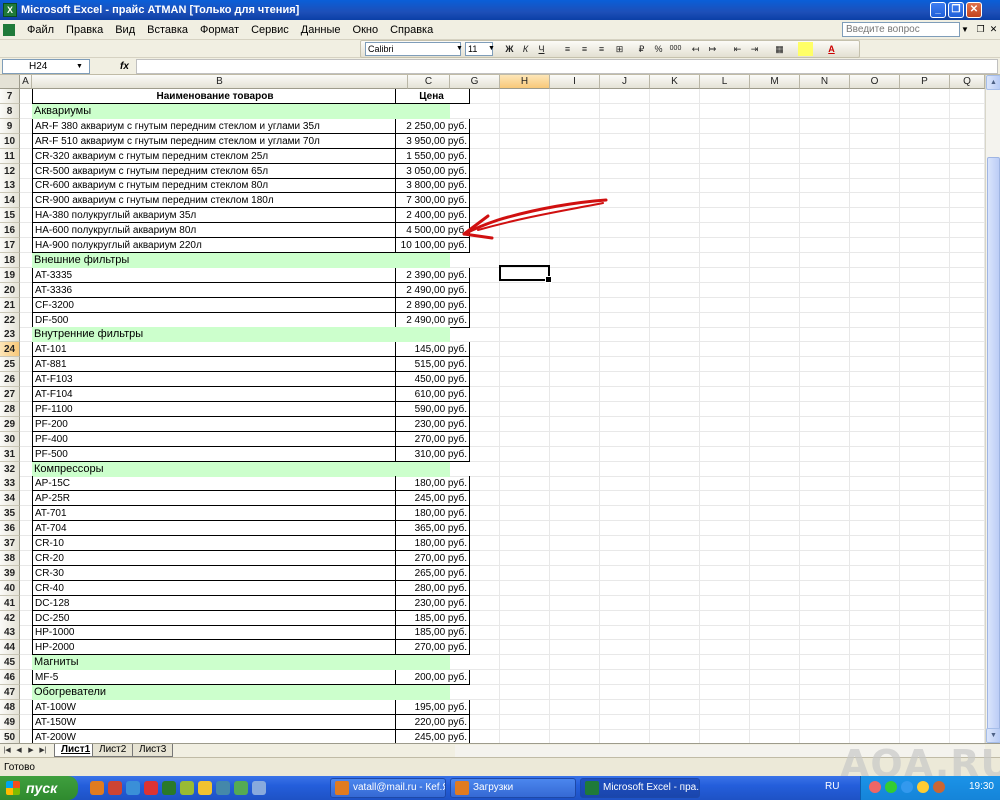 This screenshot has width=1000, height=800. I want to click on product-name-cell: AT-150W, so click(214, 722).